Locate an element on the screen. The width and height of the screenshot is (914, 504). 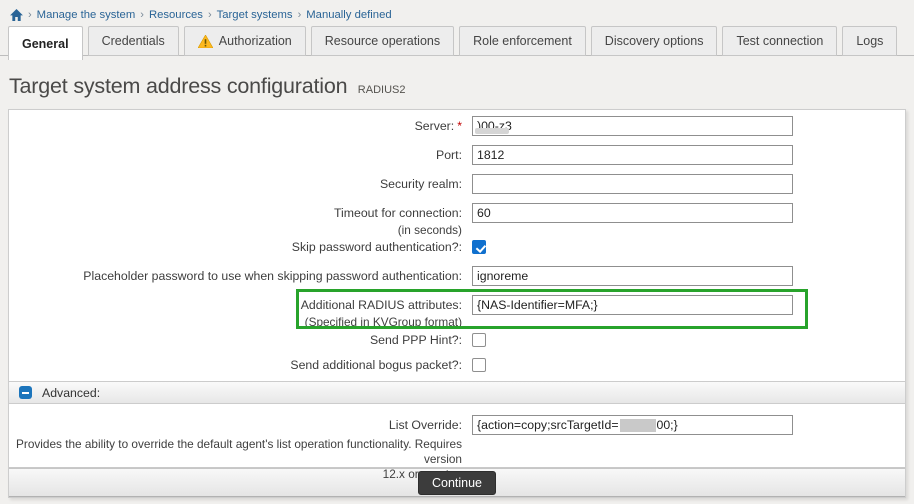
send-bogus-packet-checkbox is located at coordinates (479, 365).